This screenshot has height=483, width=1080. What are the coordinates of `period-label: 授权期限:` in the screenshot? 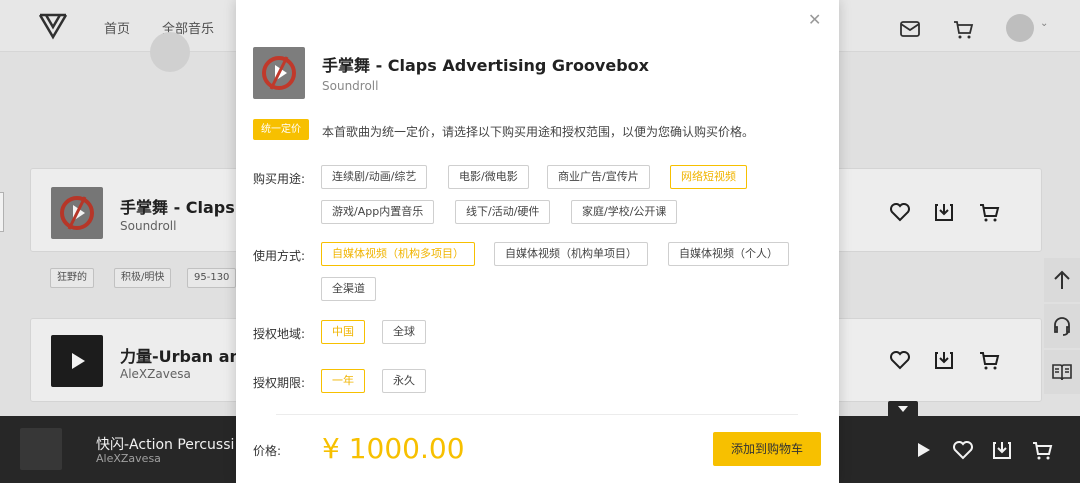 It's located at (279, 383).